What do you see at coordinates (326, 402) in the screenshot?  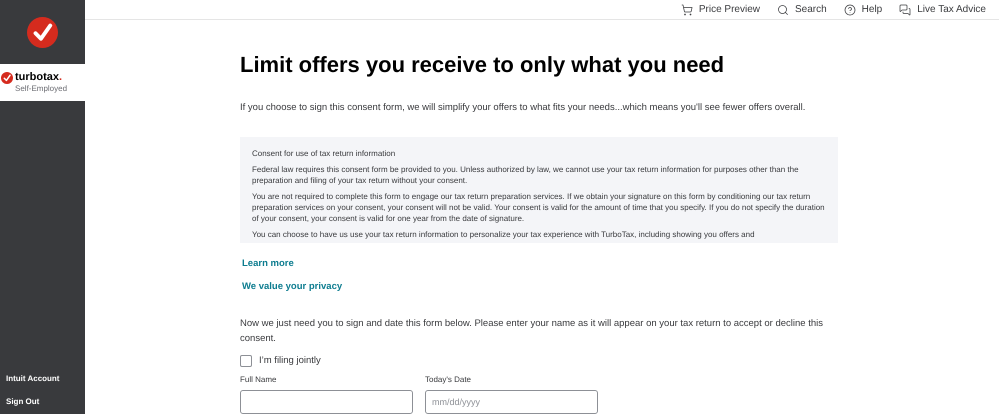 I see `input-field` at bounding box center [326, 402].